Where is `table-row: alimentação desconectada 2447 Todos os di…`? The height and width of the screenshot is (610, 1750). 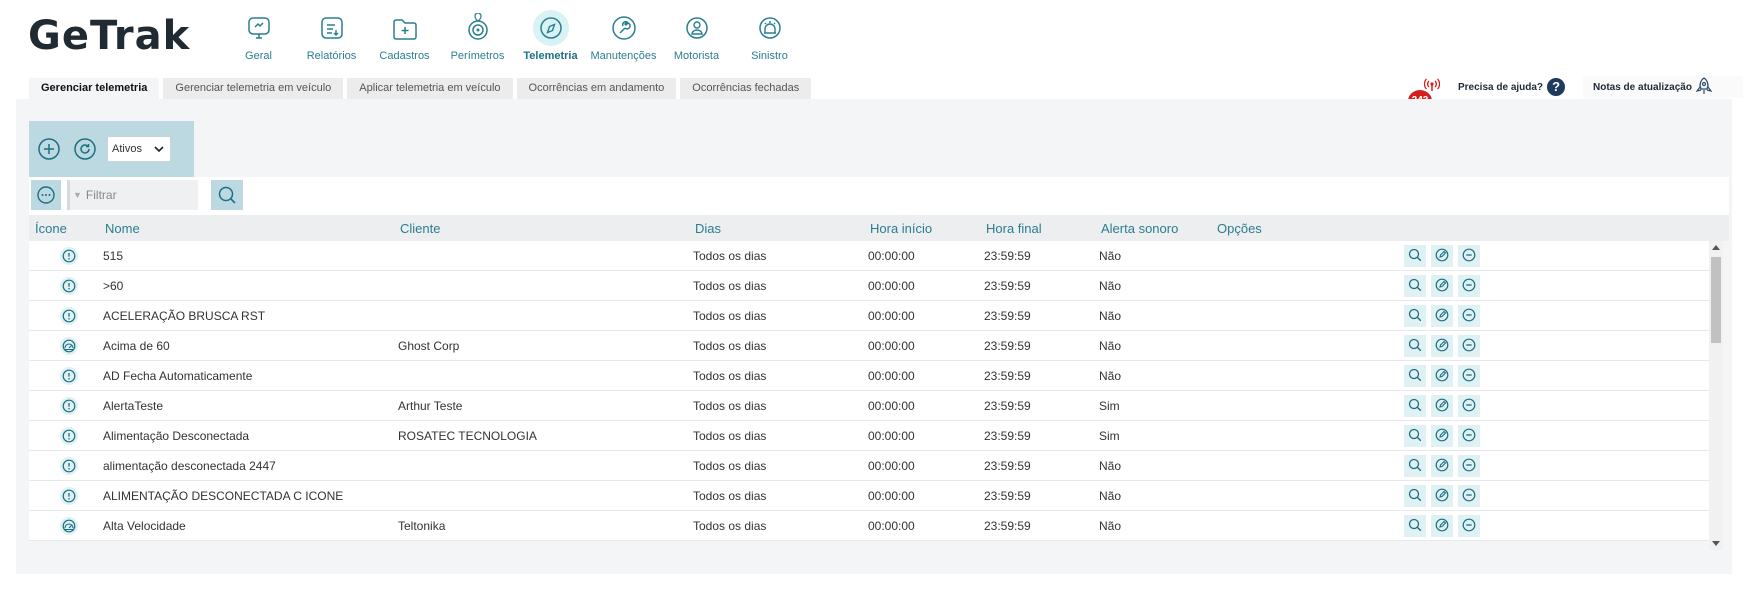 table-row: alimentação desconectada 2447 Todos os di… is located at coordinates (869, 466).